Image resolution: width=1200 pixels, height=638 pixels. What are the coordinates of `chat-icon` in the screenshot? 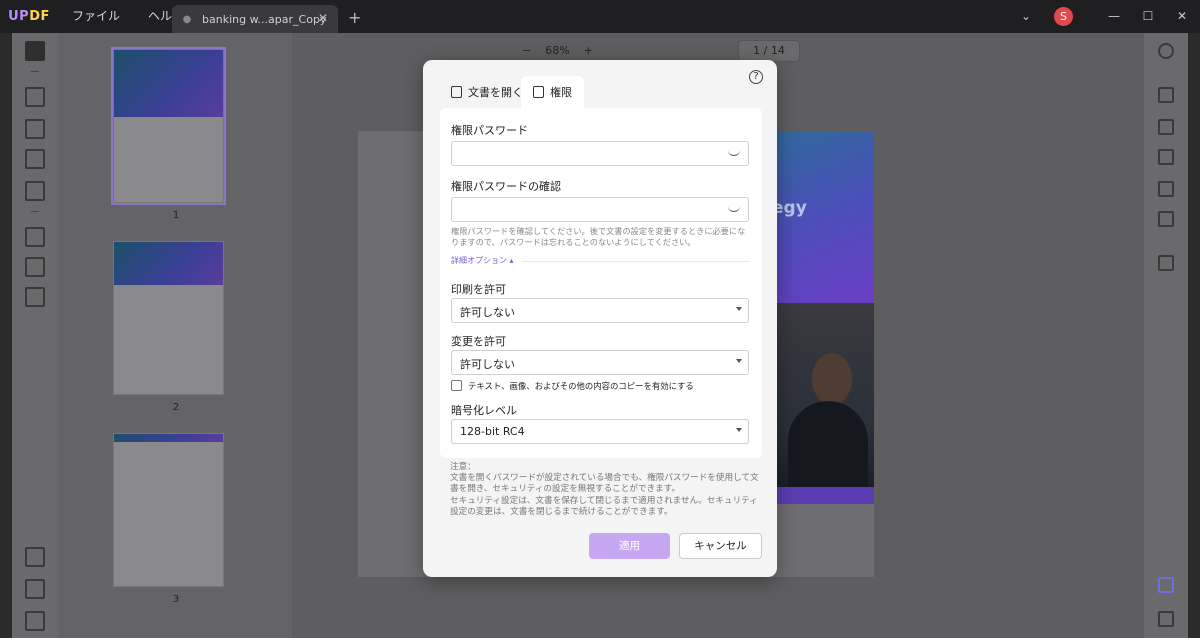 It's located at (1166, 619).